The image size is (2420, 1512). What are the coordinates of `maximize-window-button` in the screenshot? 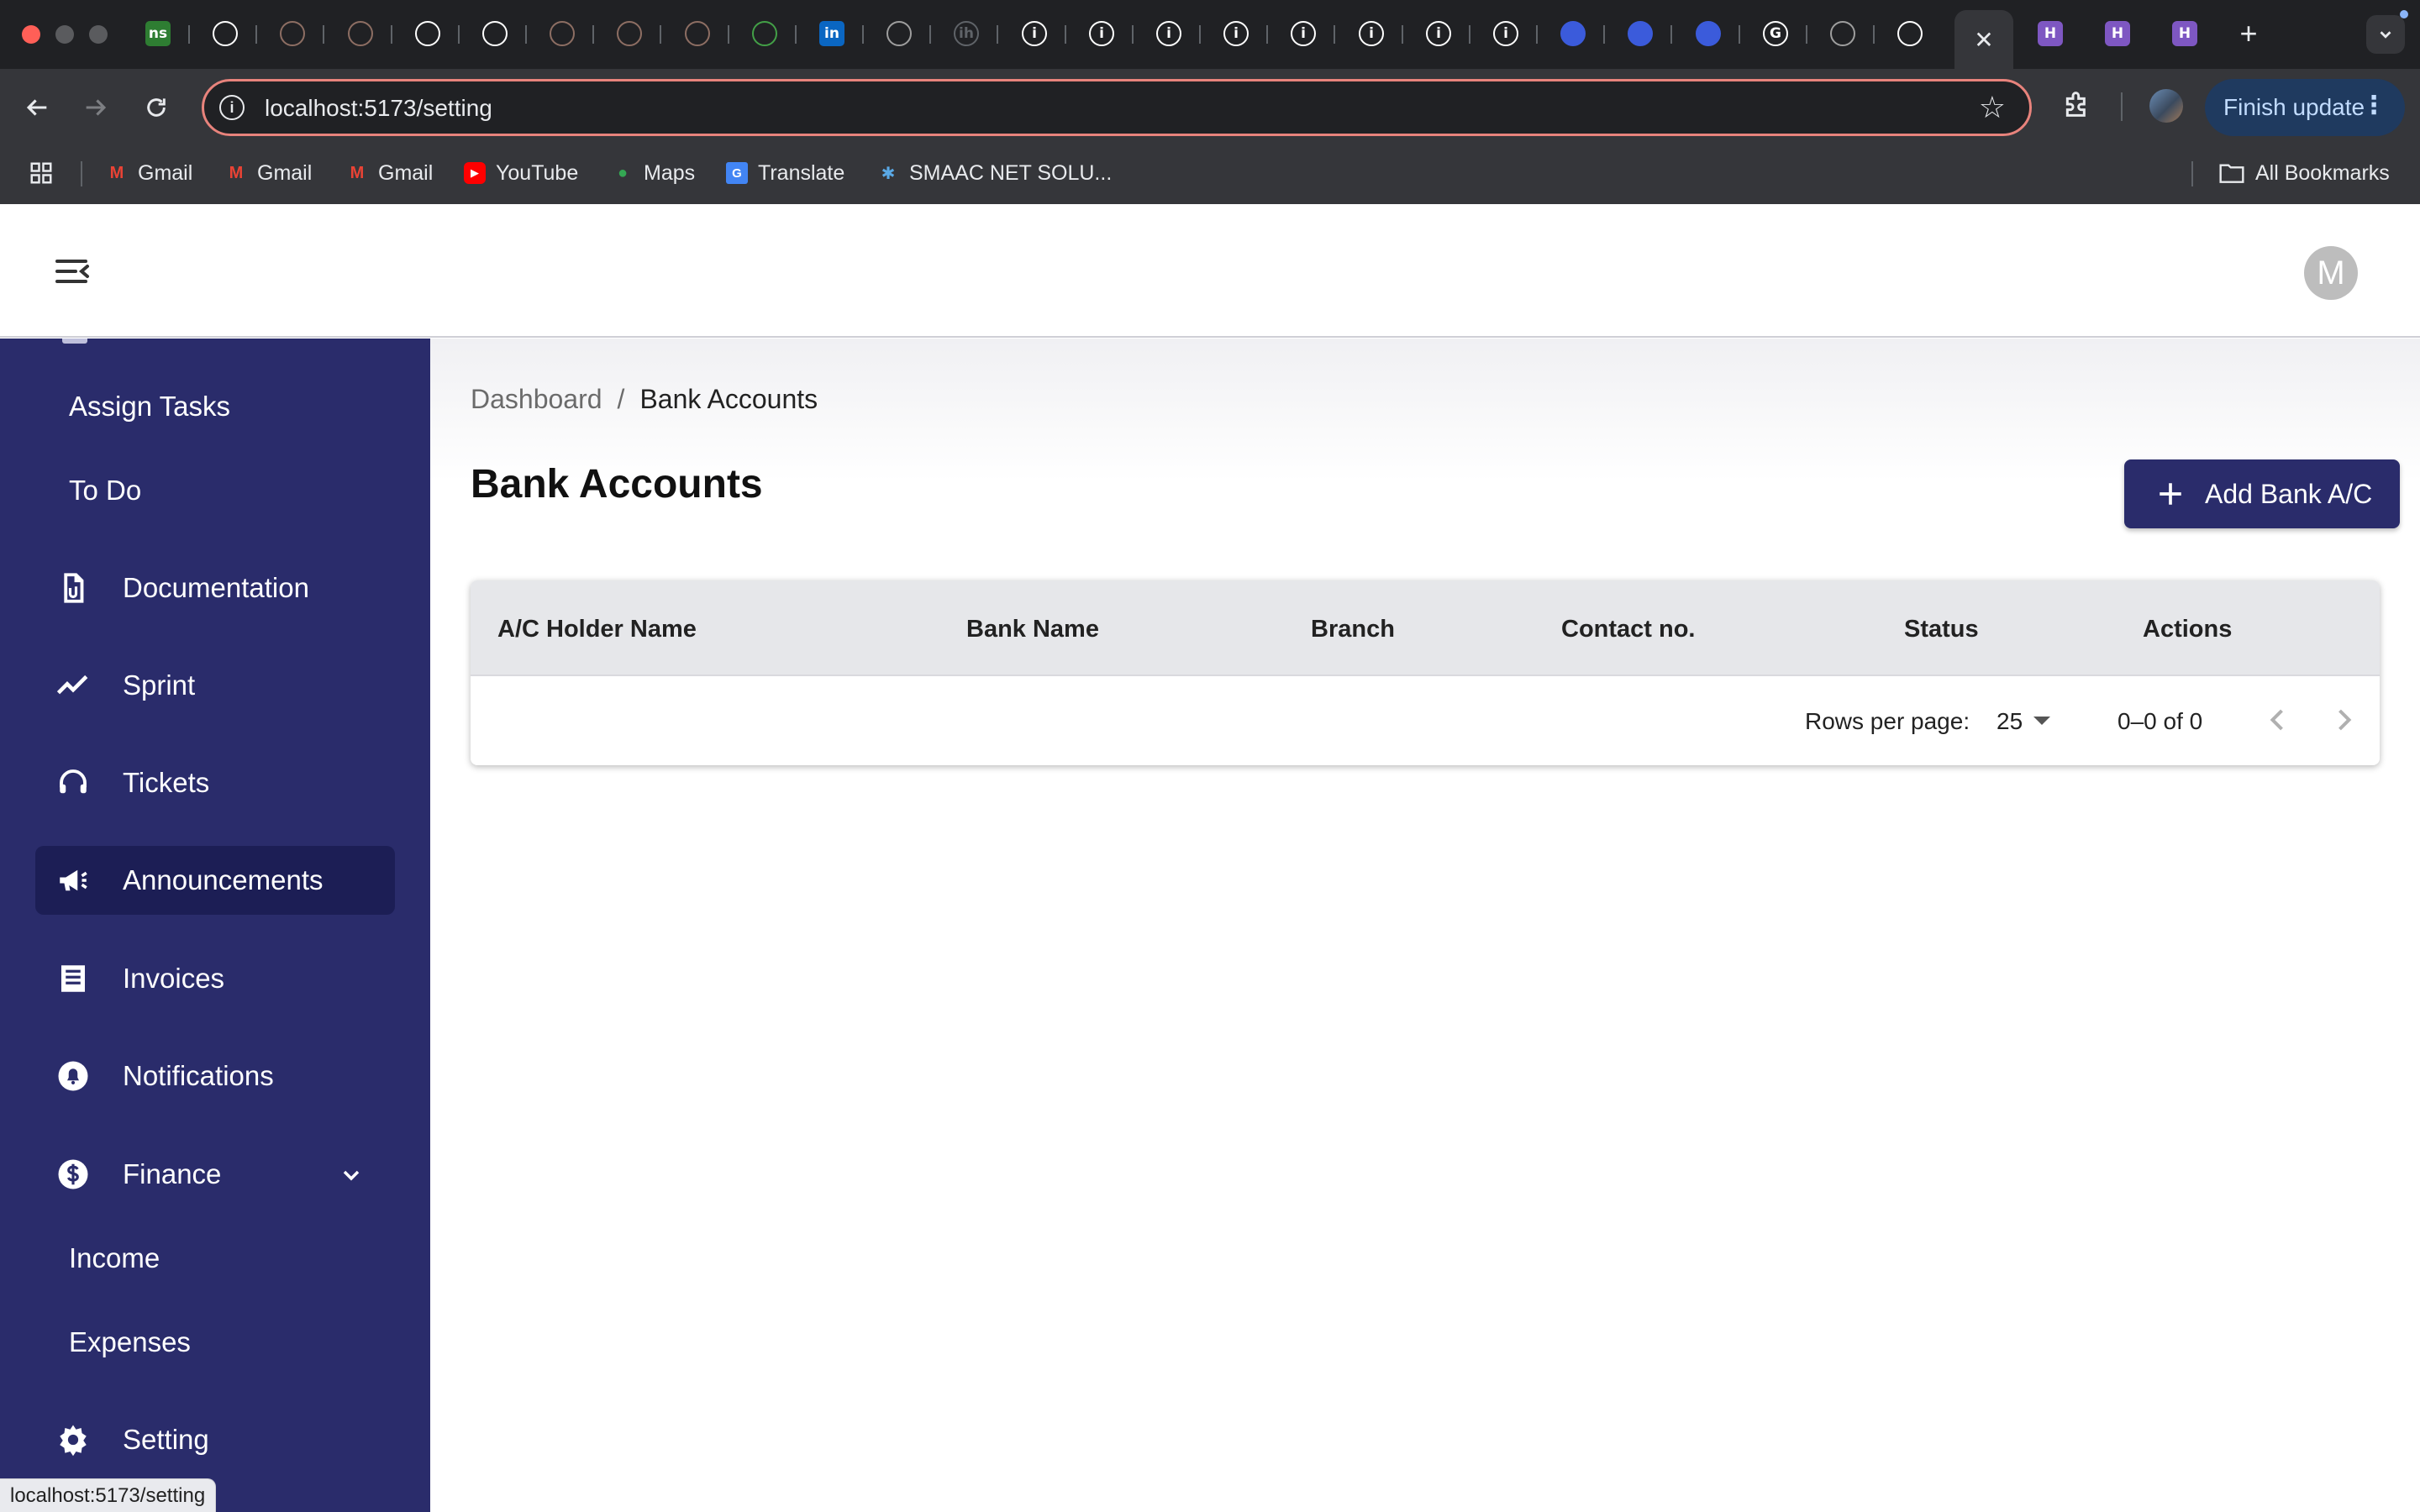 It's located at (98, 34).